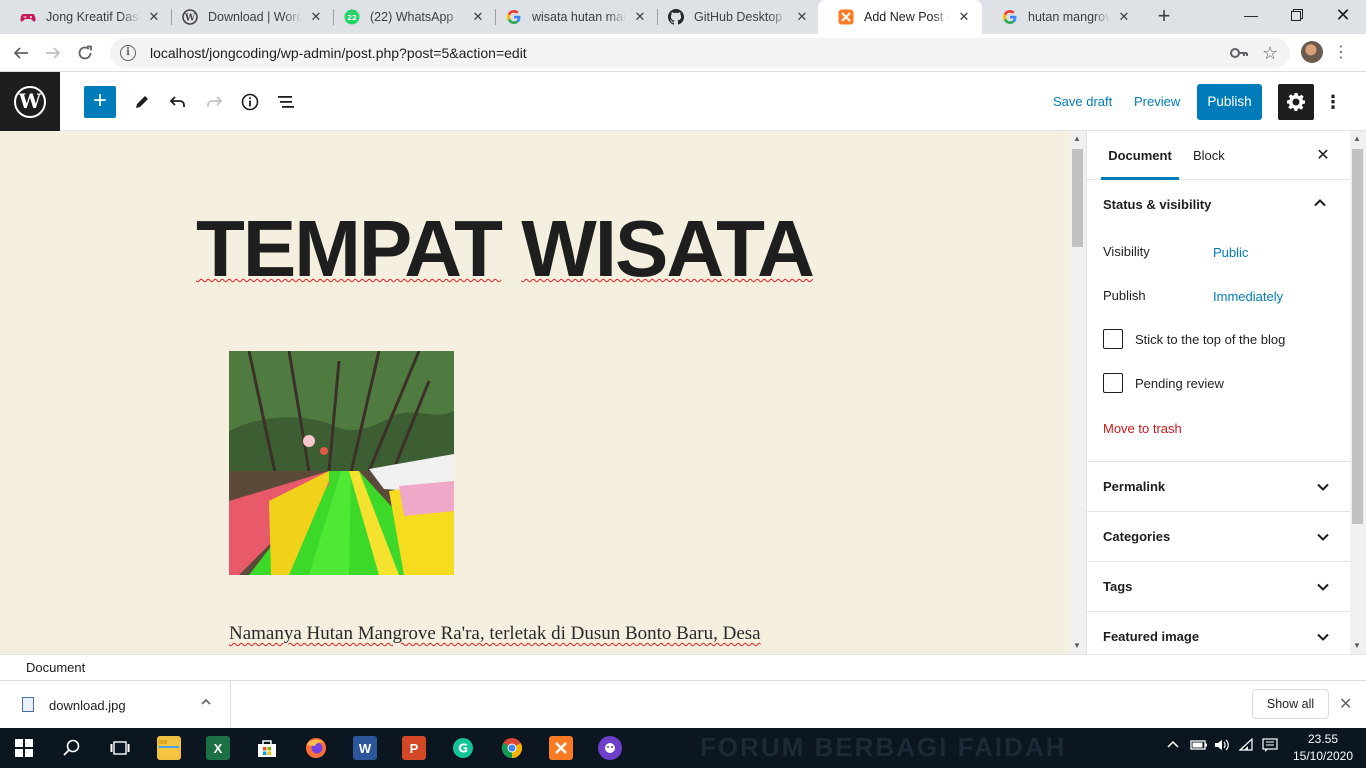 The image size is (1366, 768). What do you see at coordinates (24, 748) in the screenshot?
I see `windows-start-icon` at bounding box center [24, 748].